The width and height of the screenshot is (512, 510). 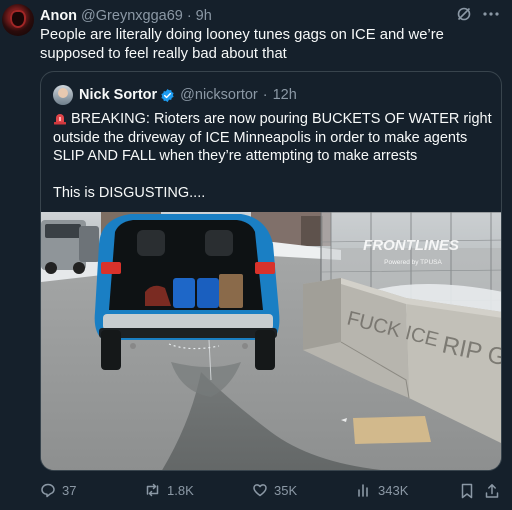 I want to click on cardboard, so click(x=392, y=430).